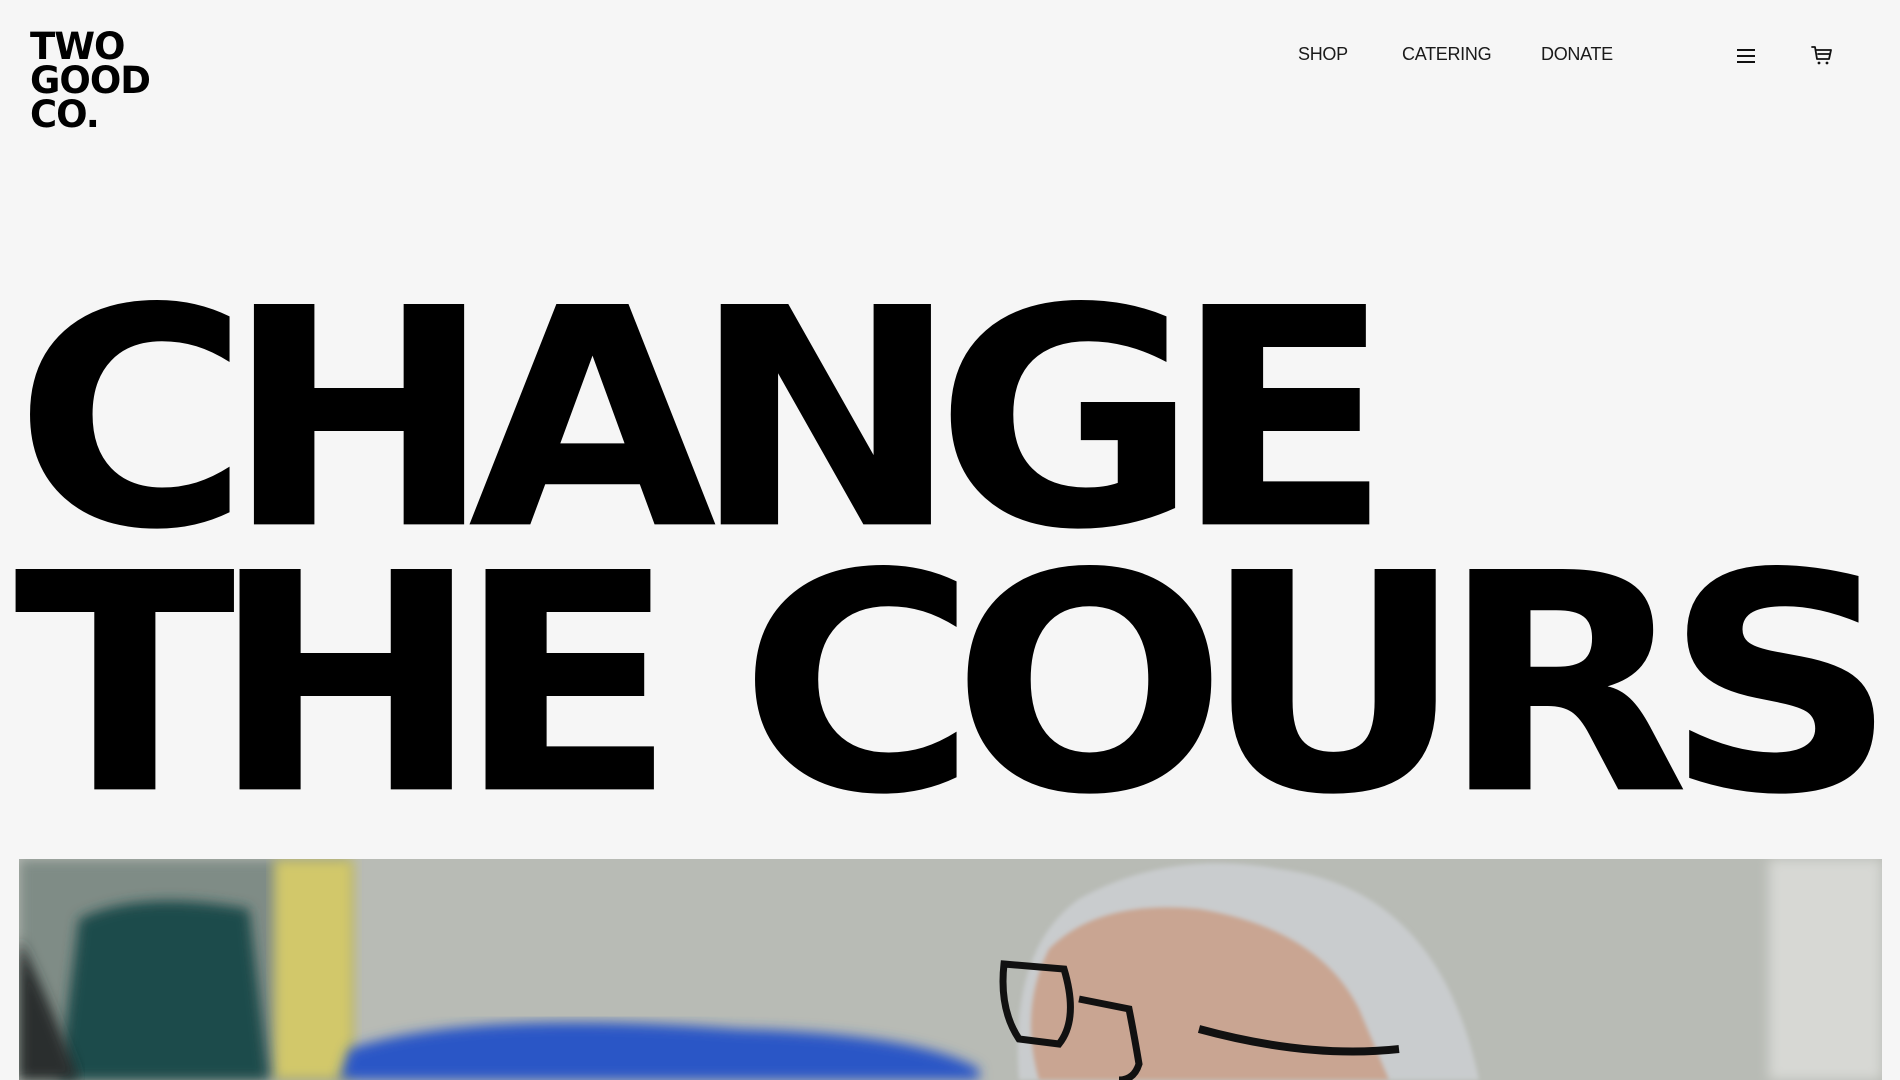 Image resolution: width=1900 pixels, height=1080 pixels. Describe the element at coordinates (950, 75) in the screenshot. I see `site-header: TWO GOOD CO. SHOP CATERING DONATE` at that location.